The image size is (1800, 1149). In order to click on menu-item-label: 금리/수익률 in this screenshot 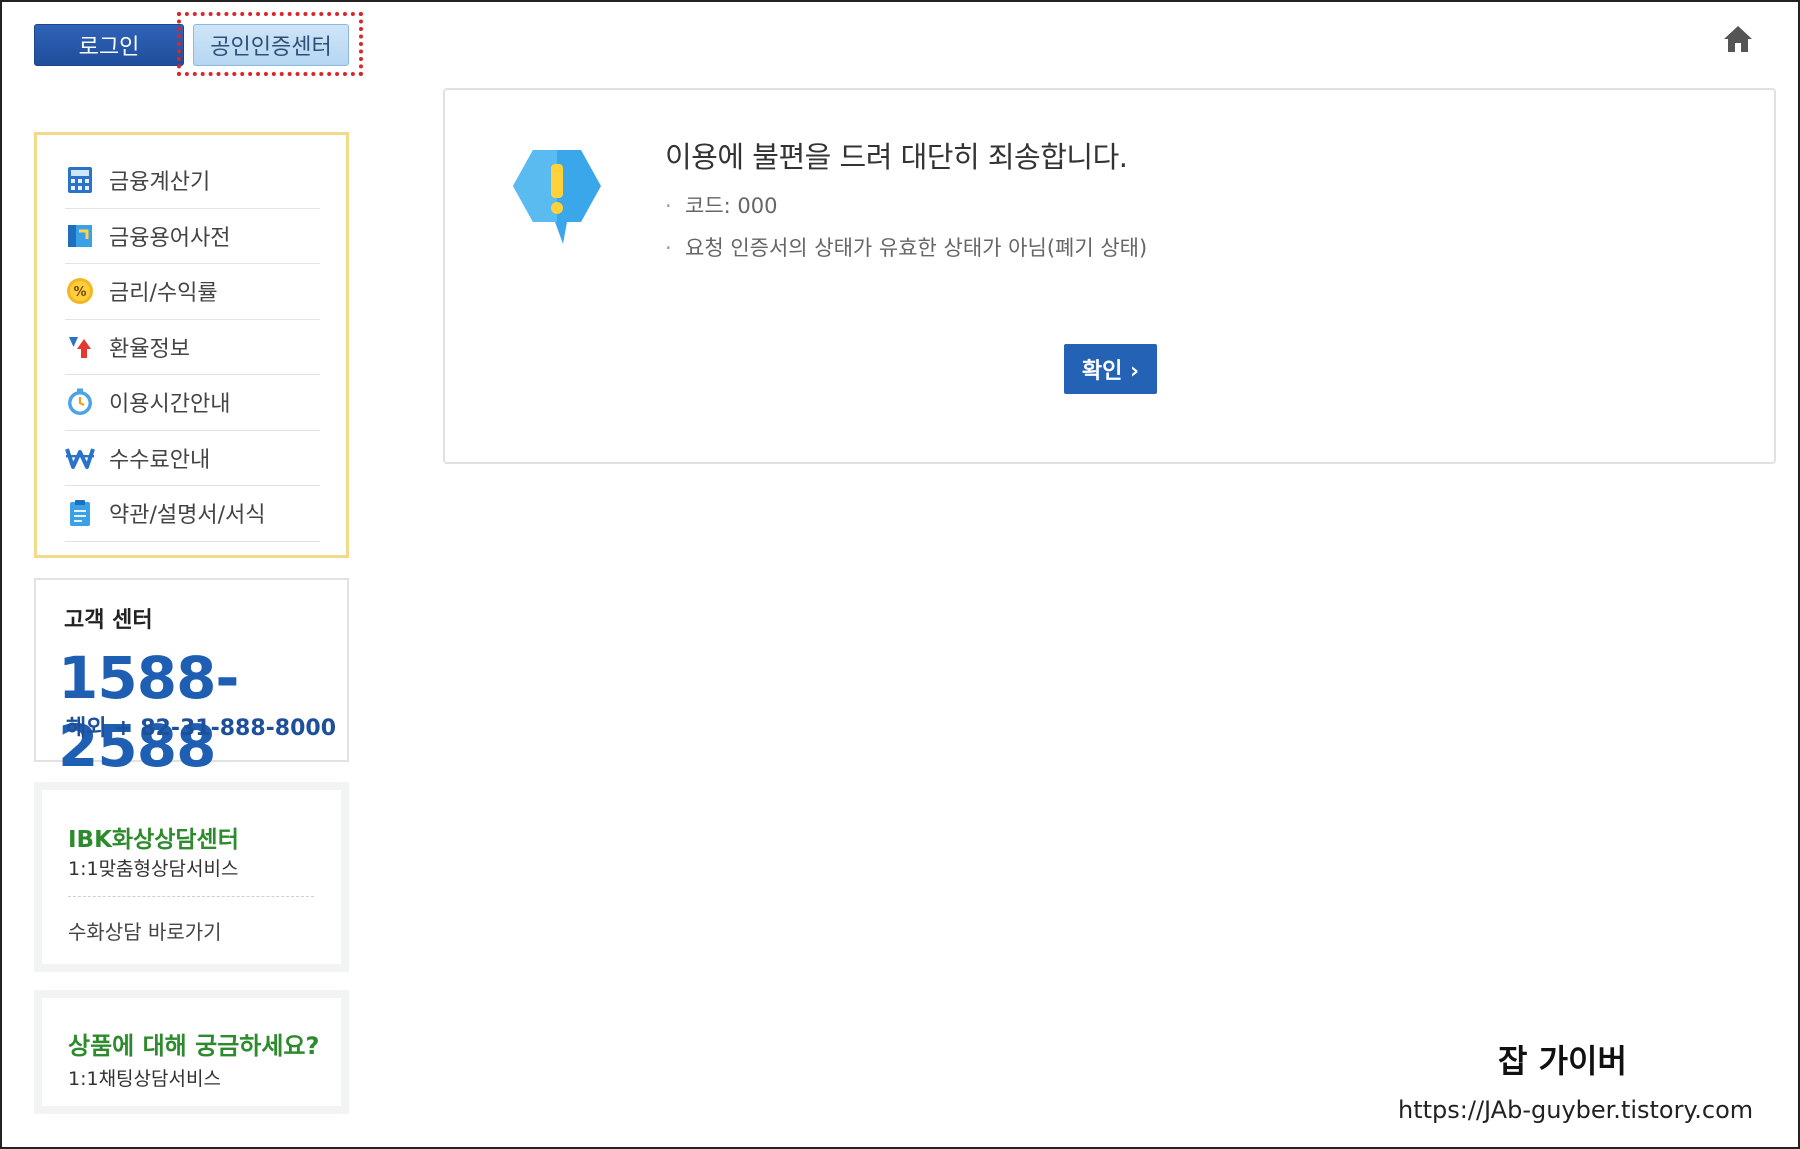, I will do `click(163, 294)`.